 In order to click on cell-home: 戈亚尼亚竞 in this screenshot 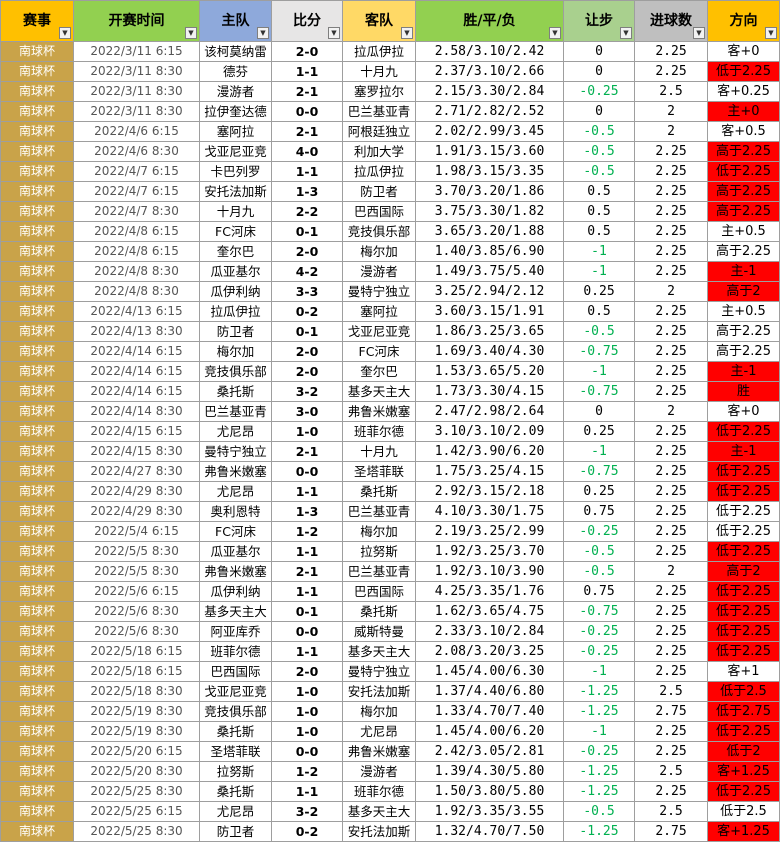, I will do `click(235, 151)`.